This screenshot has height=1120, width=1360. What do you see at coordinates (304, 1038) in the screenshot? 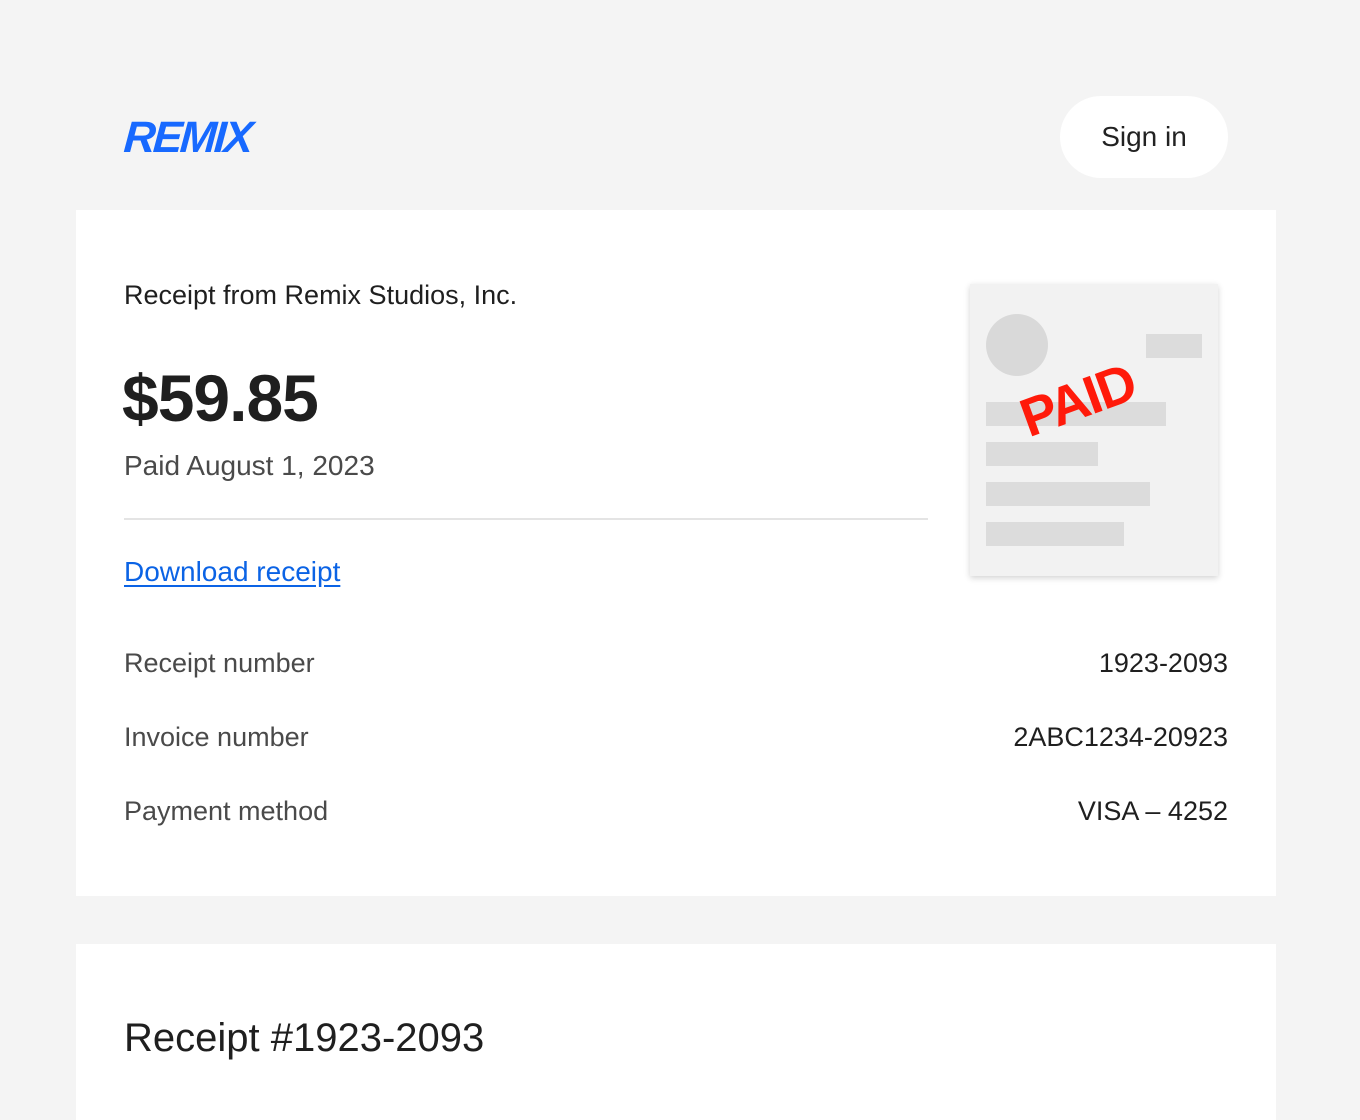
I see `receipt-title: Receipt #1923-2093` at bounding box center [304, 1038].